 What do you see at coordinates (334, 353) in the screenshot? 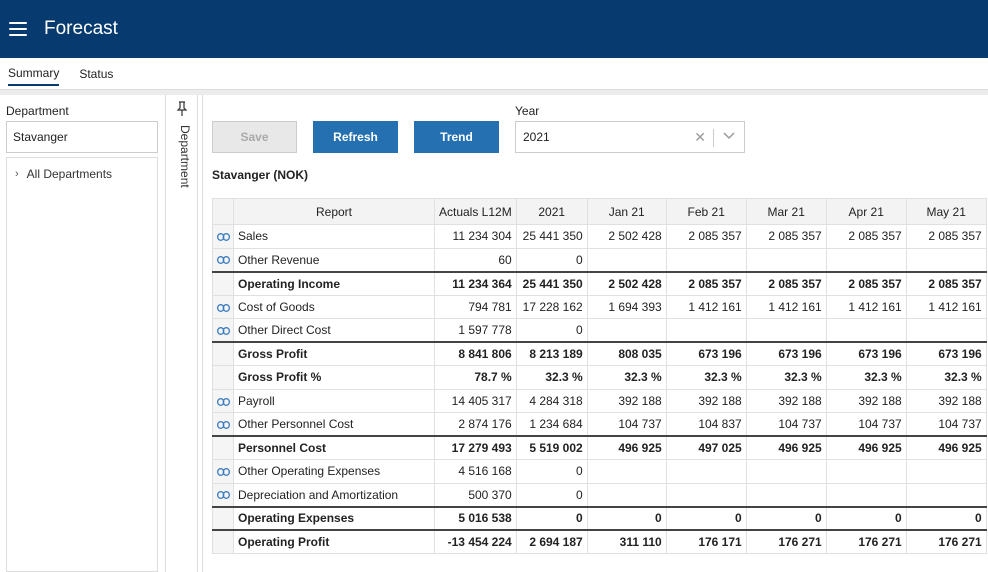
I see `row-label: Gross Profit` at bounding box center [334, 353].